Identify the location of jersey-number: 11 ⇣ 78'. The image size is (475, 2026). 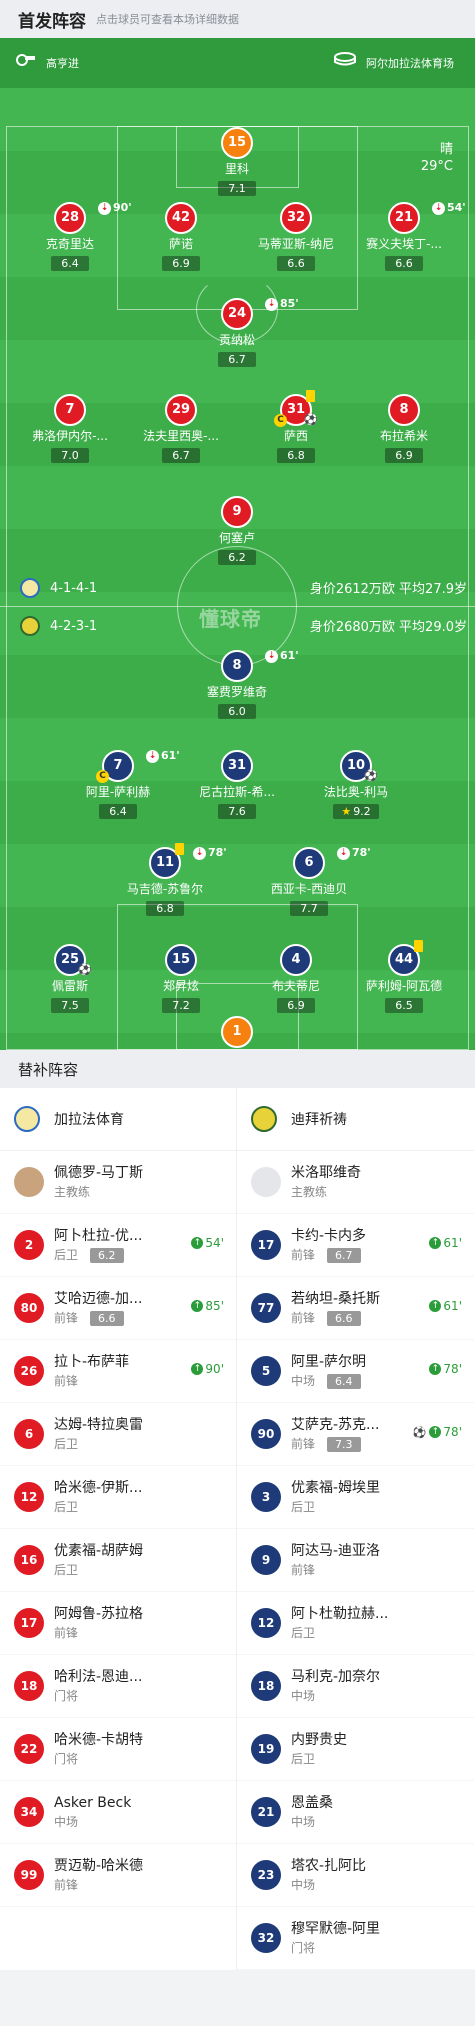
(188, 861).